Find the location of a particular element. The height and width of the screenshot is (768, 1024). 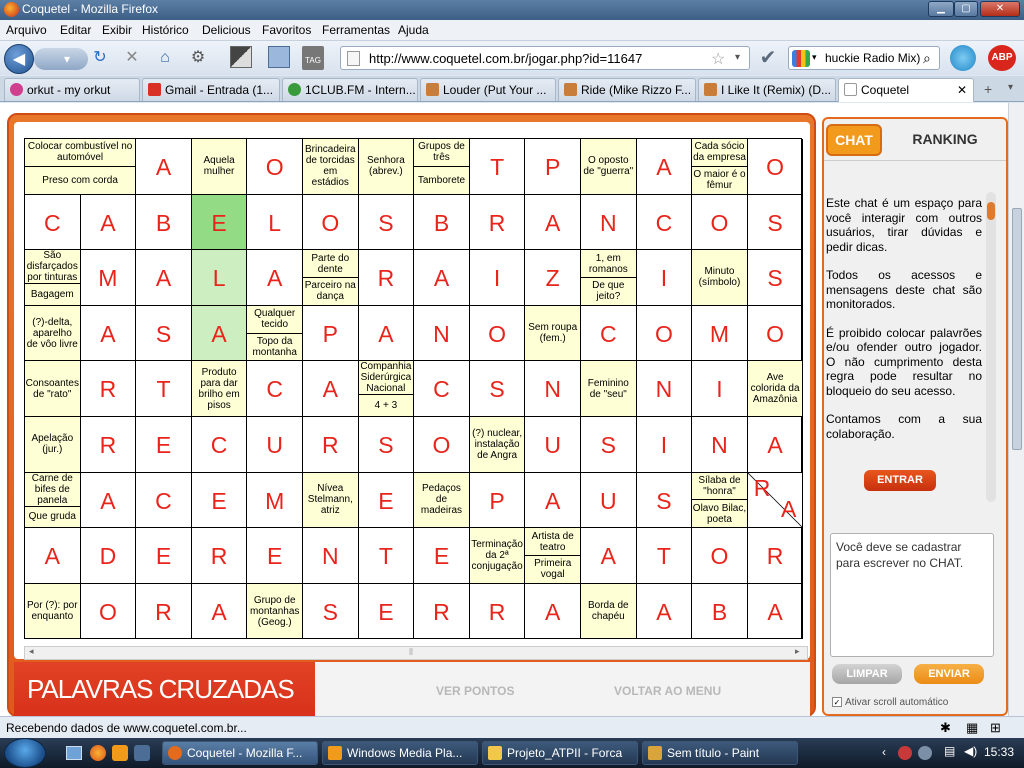

addon-icon: ⚙ is located at coordinates (198, 58).